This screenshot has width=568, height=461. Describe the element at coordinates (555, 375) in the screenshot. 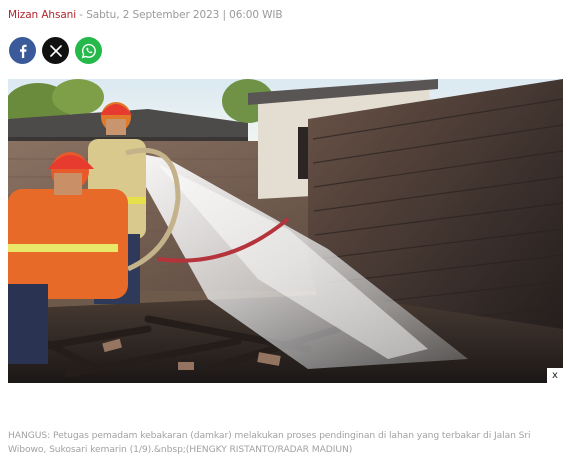

I see `close-ad-button: x` at that location.